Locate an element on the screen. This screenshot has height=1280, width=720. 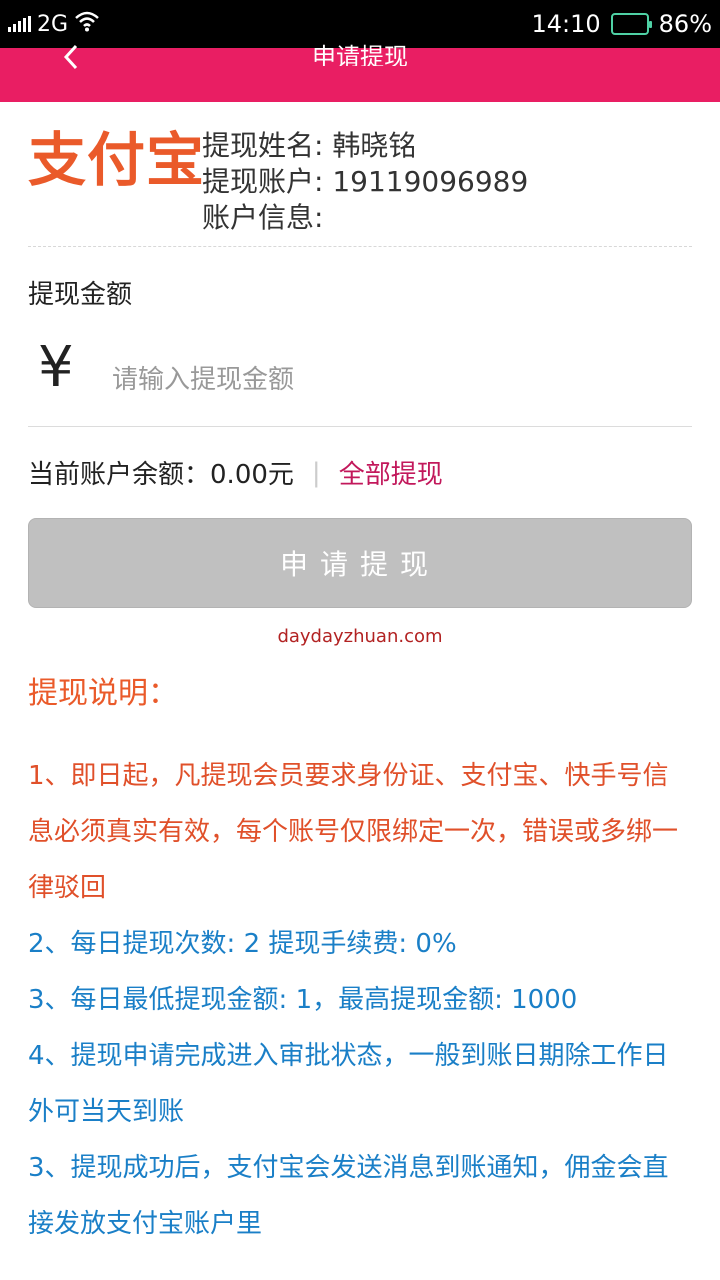
battery-level: 86% is located at coordinates (685, 24).